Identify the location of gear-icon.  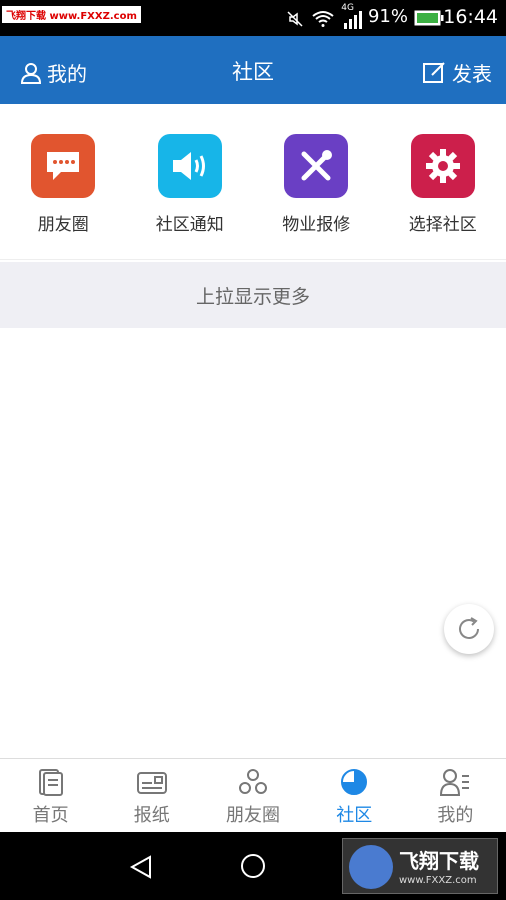
(442, 166).